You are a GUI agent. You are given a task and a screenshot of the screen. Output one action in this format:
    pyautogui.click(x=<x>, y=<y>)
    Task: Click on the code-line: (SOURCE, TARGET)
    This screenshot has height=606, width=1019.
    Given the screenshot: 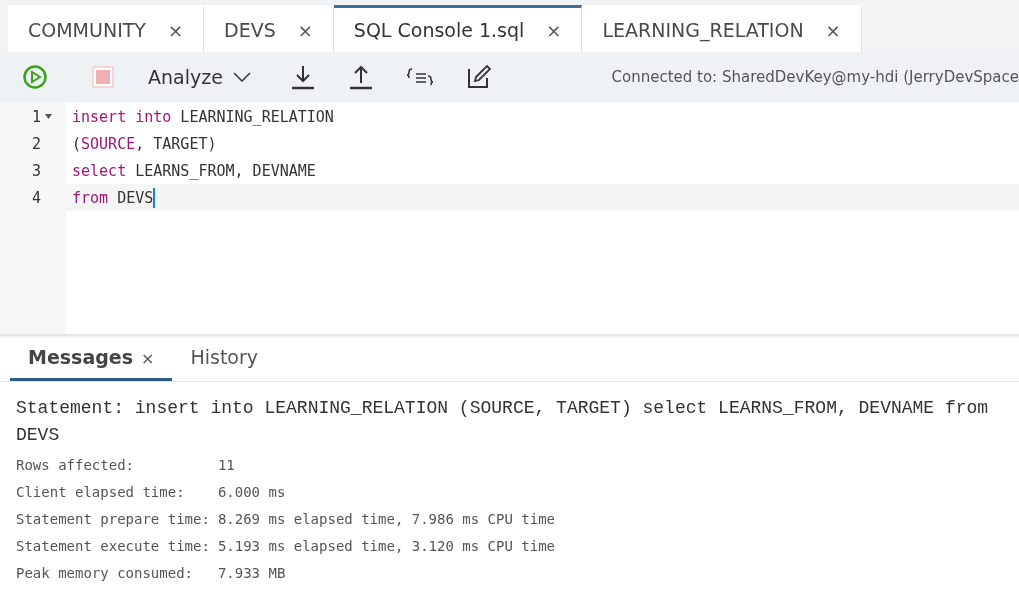 What is the action you would take?
    pyautogui.click(x=144, y=143)
    